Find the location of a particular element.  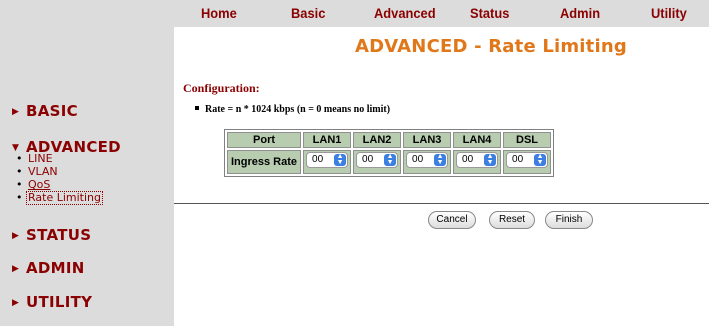

lan2-rate-select: 00 ▲ ▼ is located at coordinates (377, 160).